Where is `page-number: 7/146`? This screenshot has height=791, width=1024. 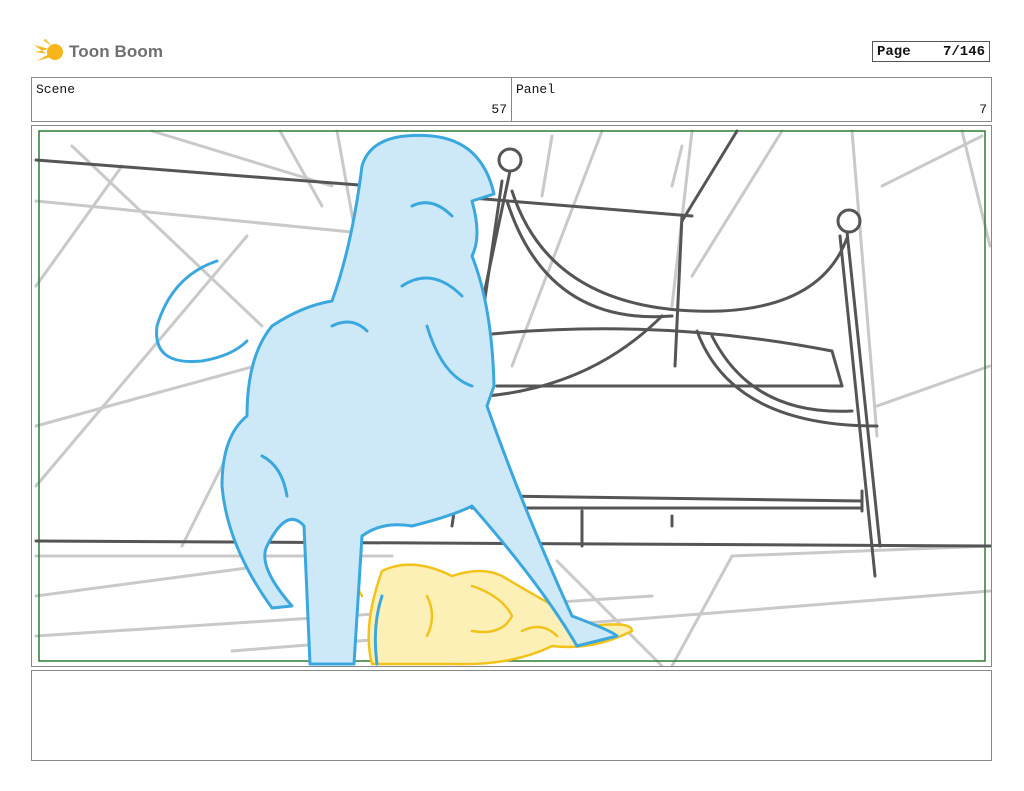 page-number: 7/146 is located at coordinates (963, 51).